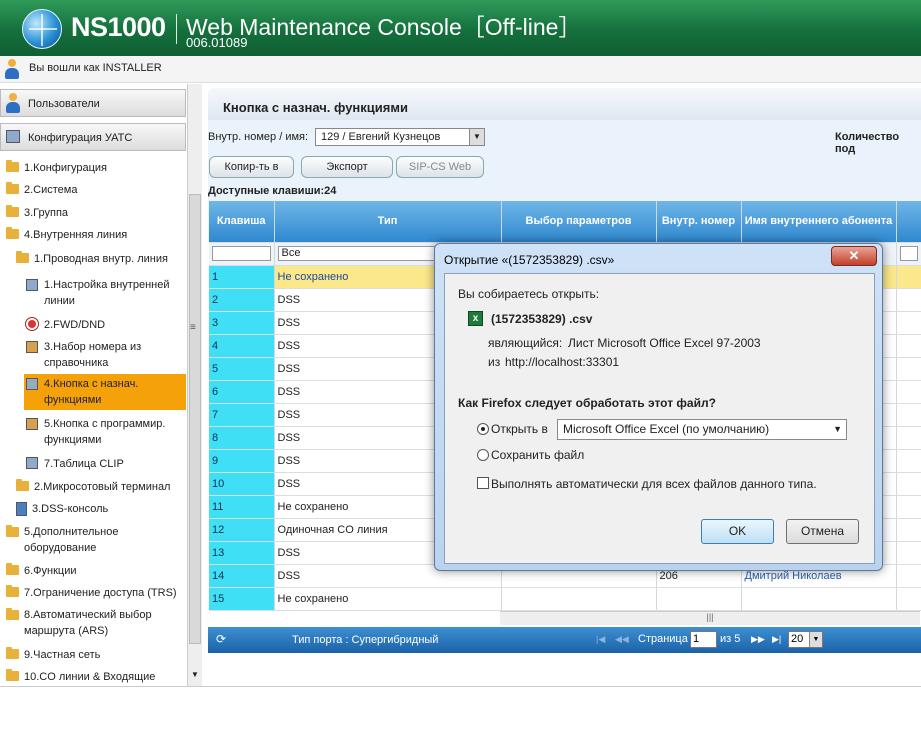 The image size is (921, 729). What do you see at coordinates (242, 346) in the screenshot?
I see `key-cell: 4` at bounding box center [242, 346].